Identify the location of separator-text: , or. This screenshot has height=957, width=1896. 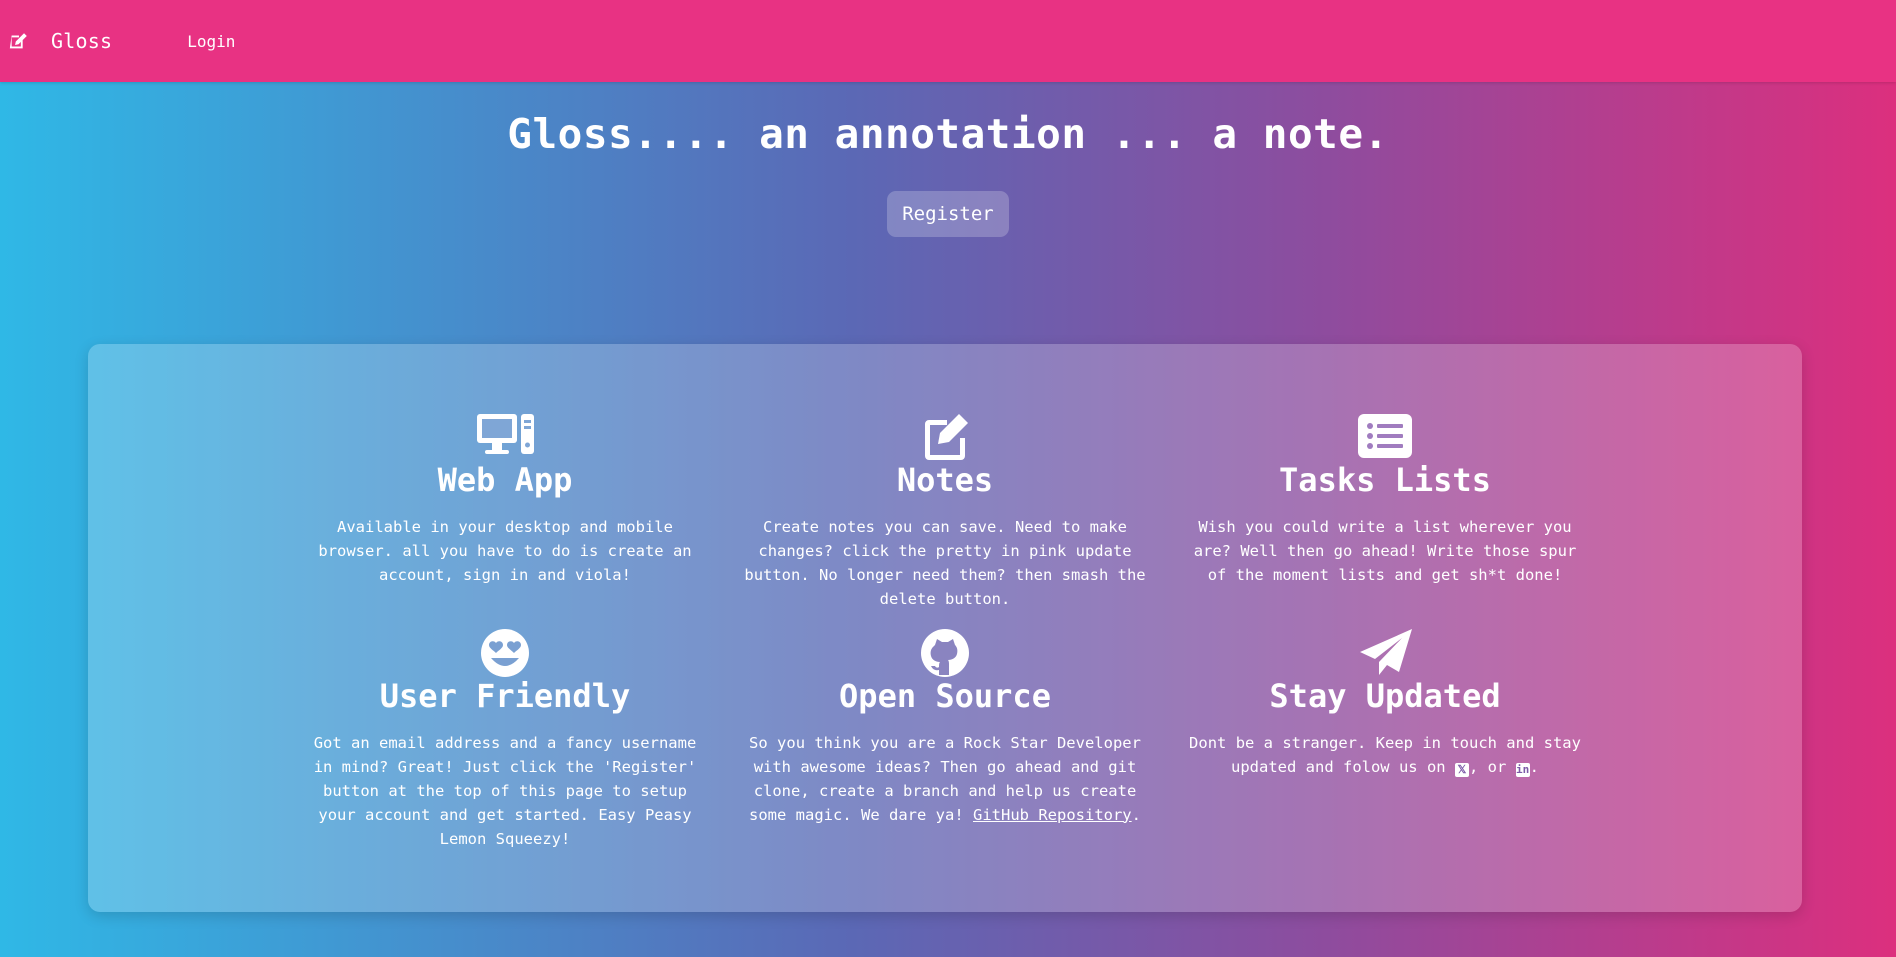
(1487, 766).